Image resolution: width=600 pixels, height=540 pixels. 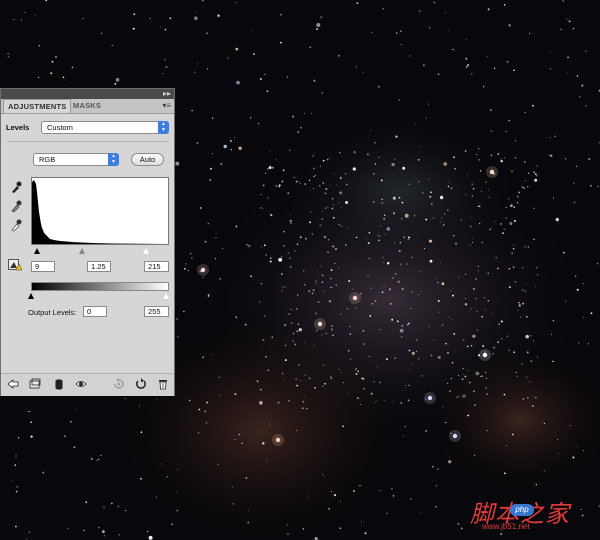 I want to click on clip-layer-icon, so click(x=35, y=384).